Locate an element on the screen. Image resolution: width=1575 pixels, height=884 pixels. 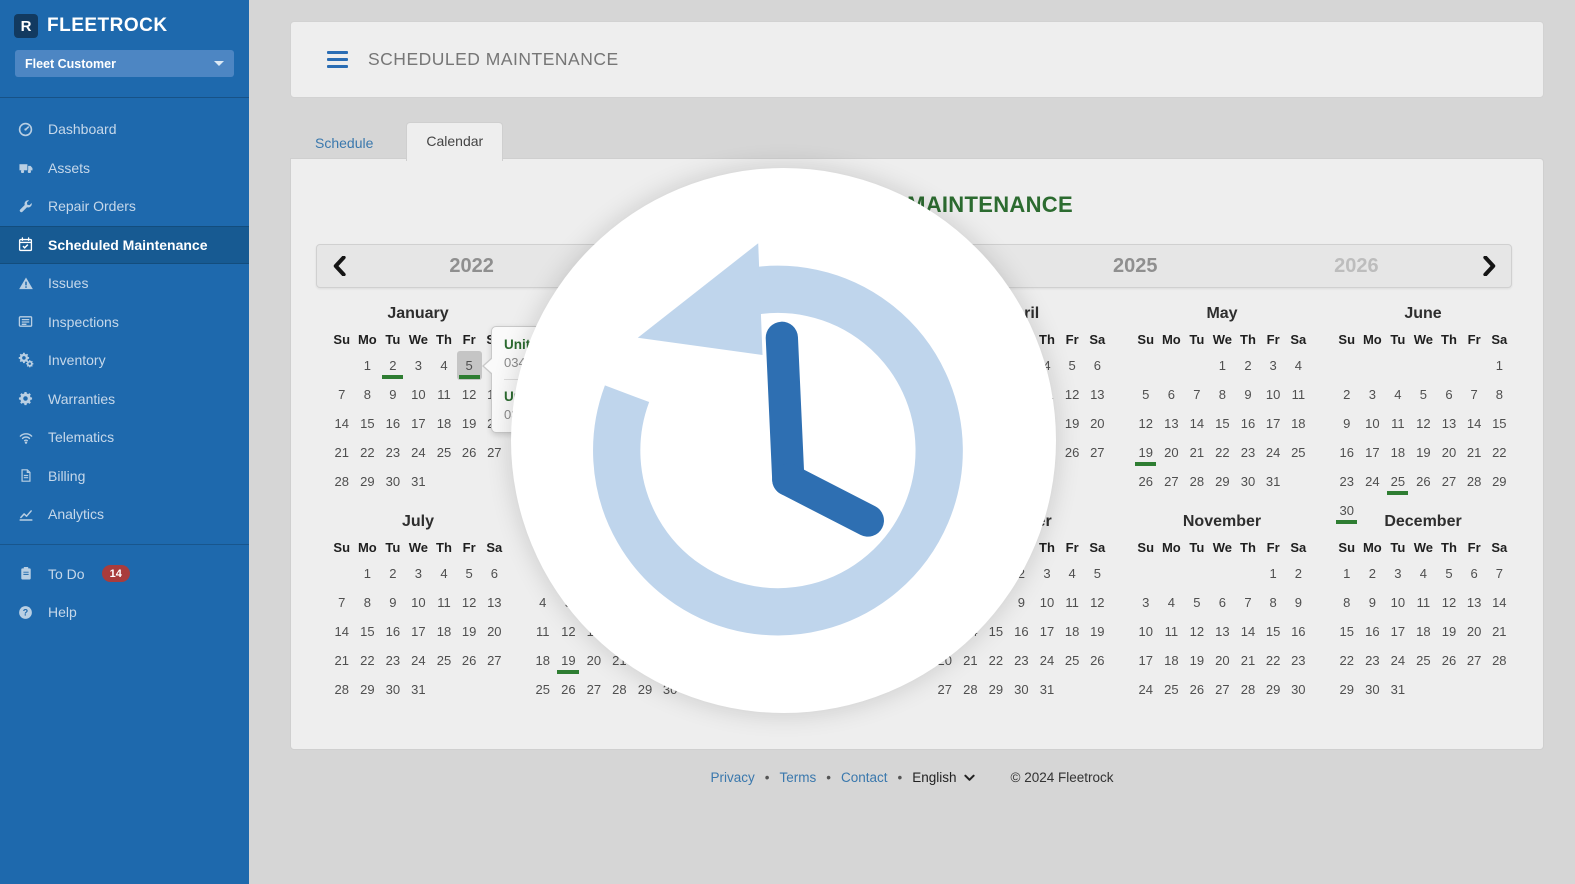
next-year-button is located at coordinates (1489, 266).